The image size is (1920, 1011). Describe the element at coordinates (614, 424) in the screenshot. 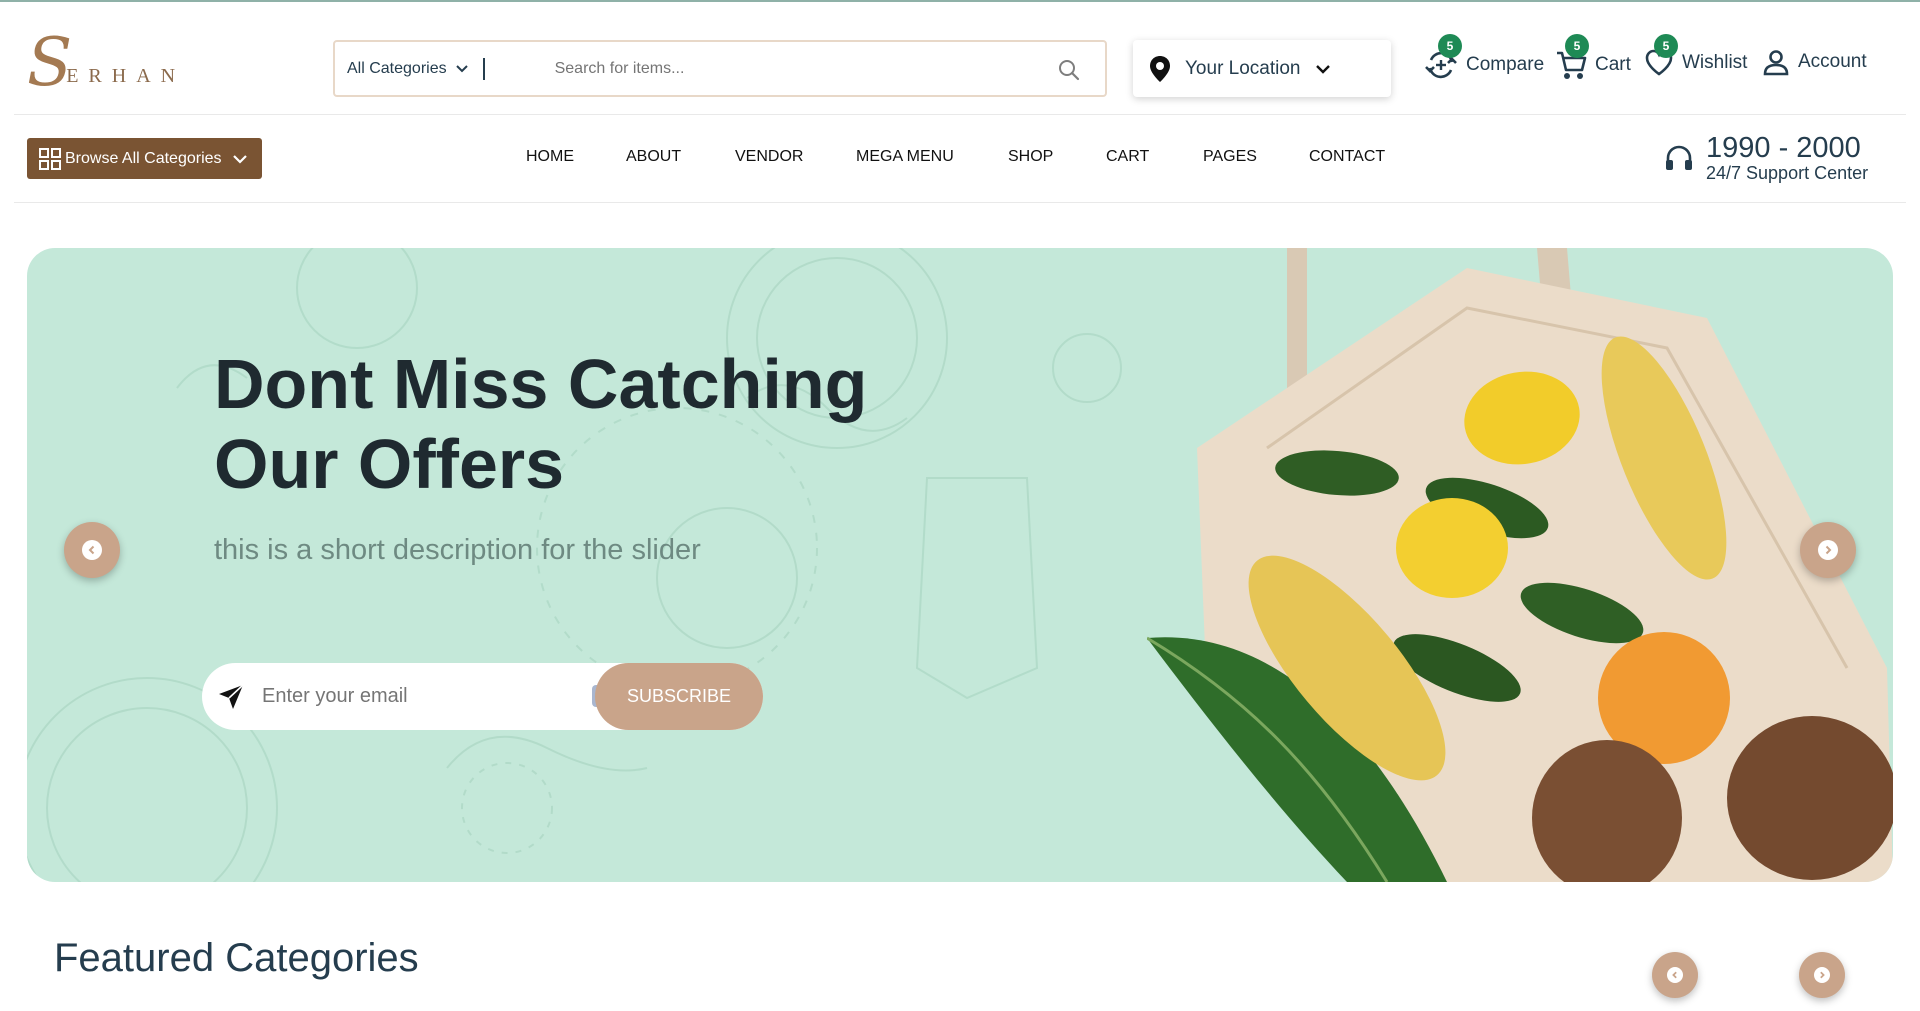

I see `hero-title: Dont Miss Catching Our Offers` at that location.